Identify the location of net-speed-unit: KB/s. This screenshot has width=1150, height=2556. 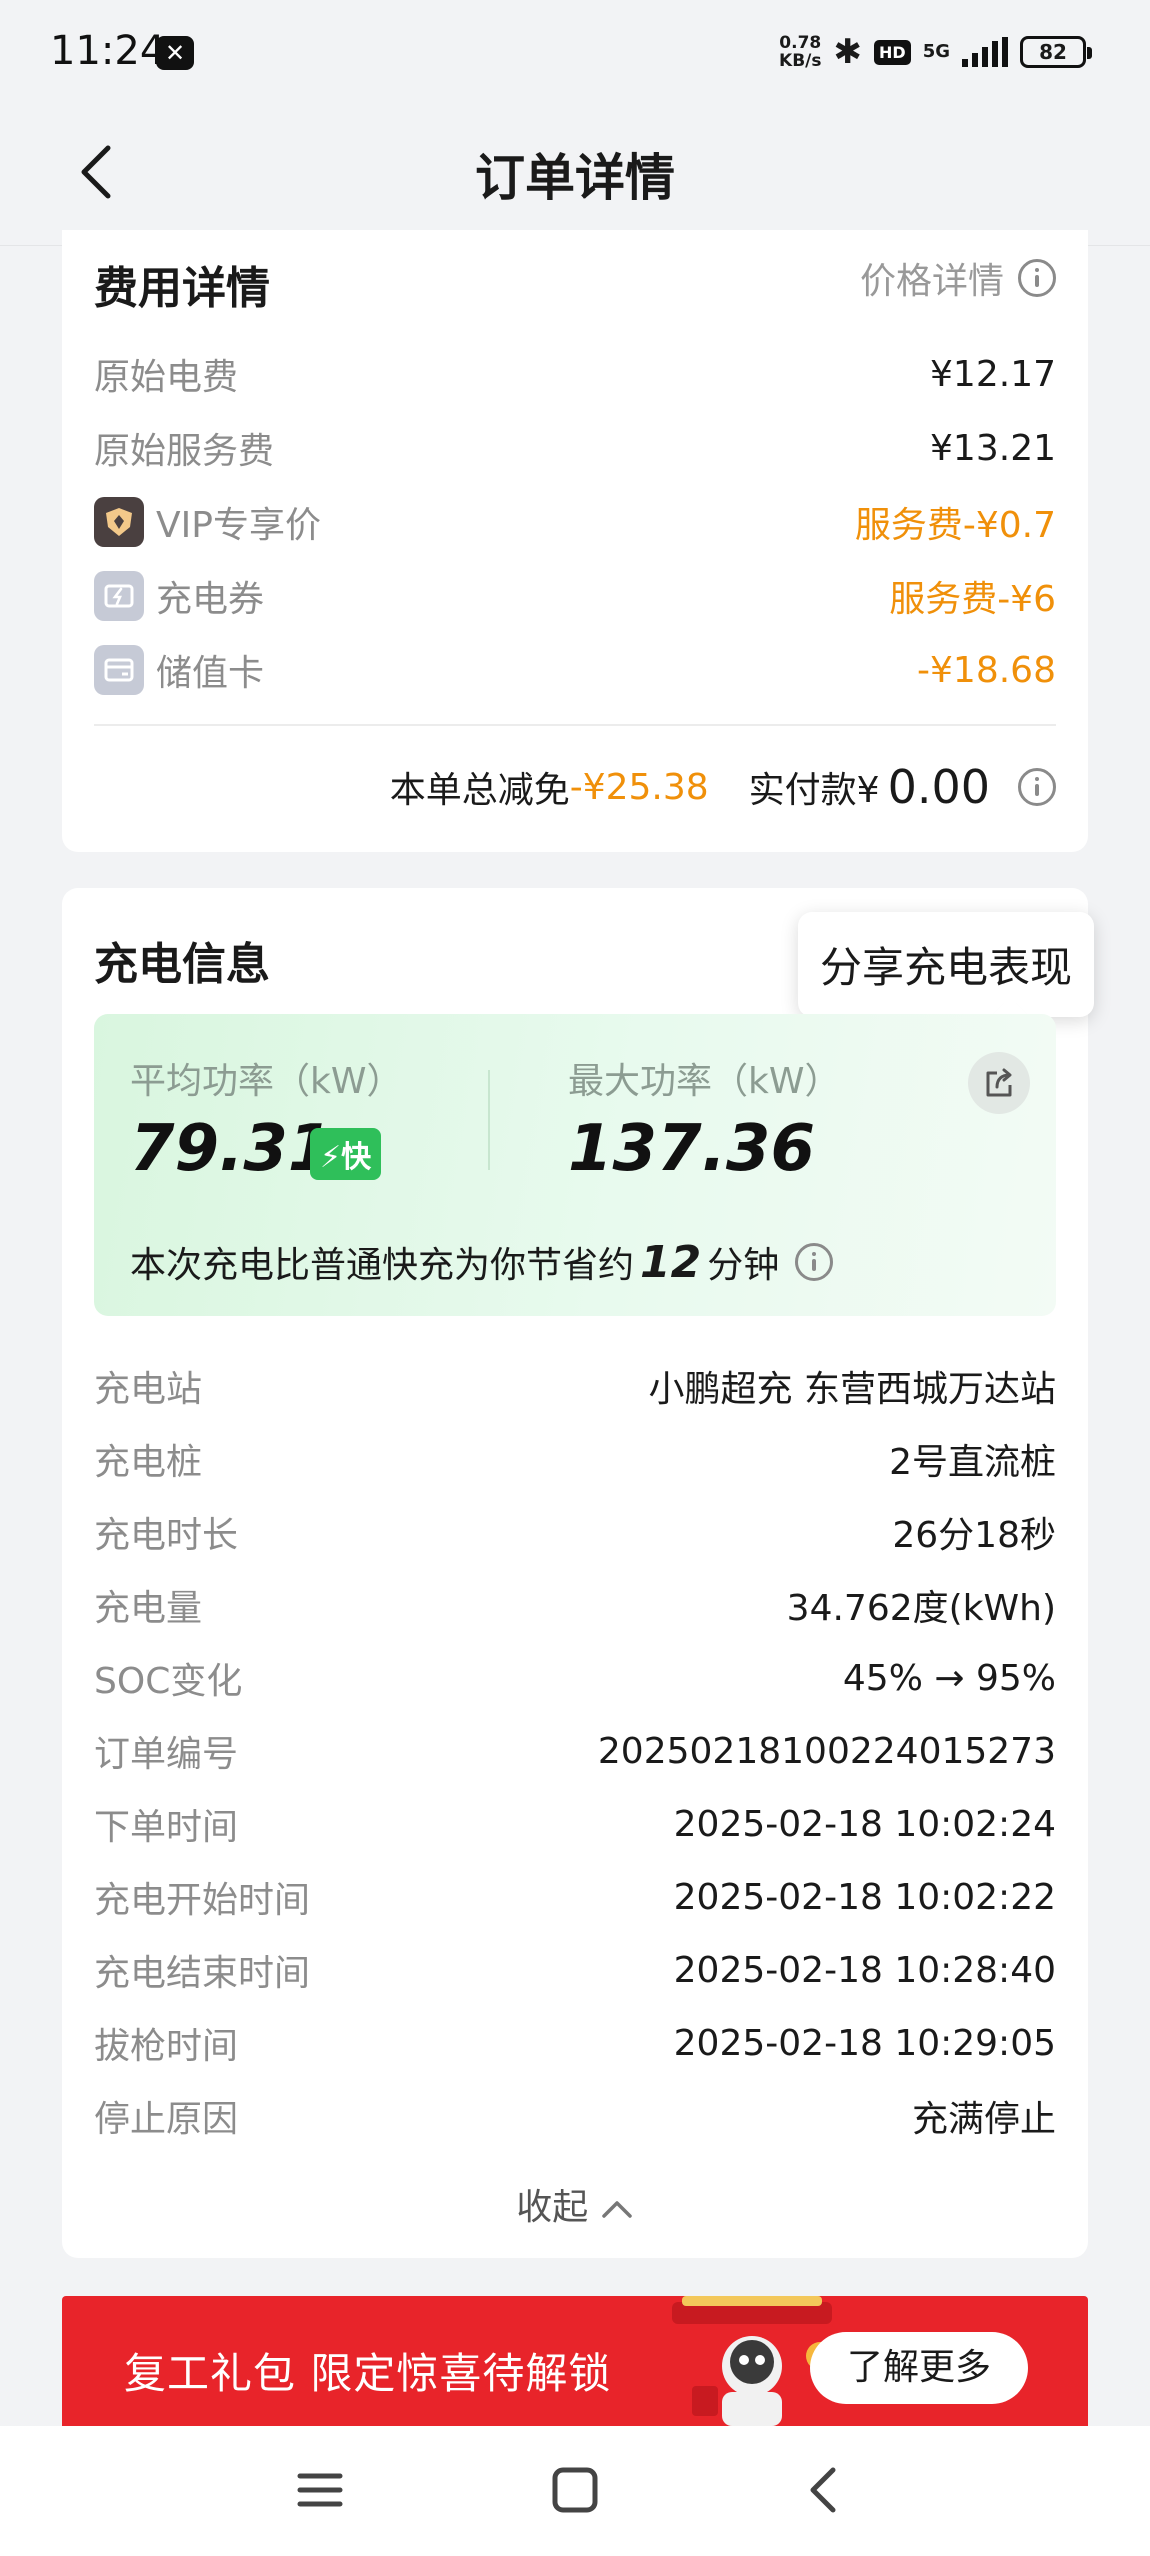
(800, 61).